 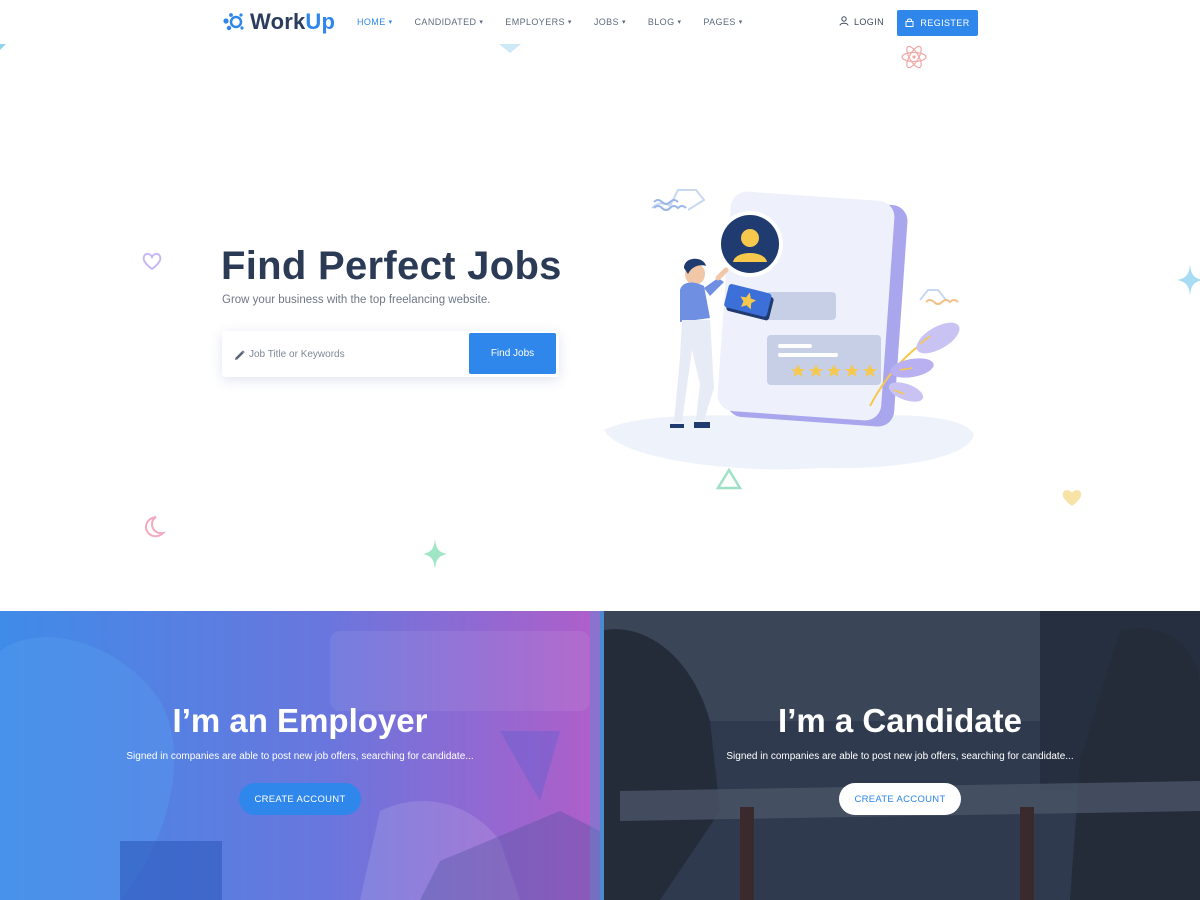 I want to click on sparkle-green-icon, so click(x=435, y=554).